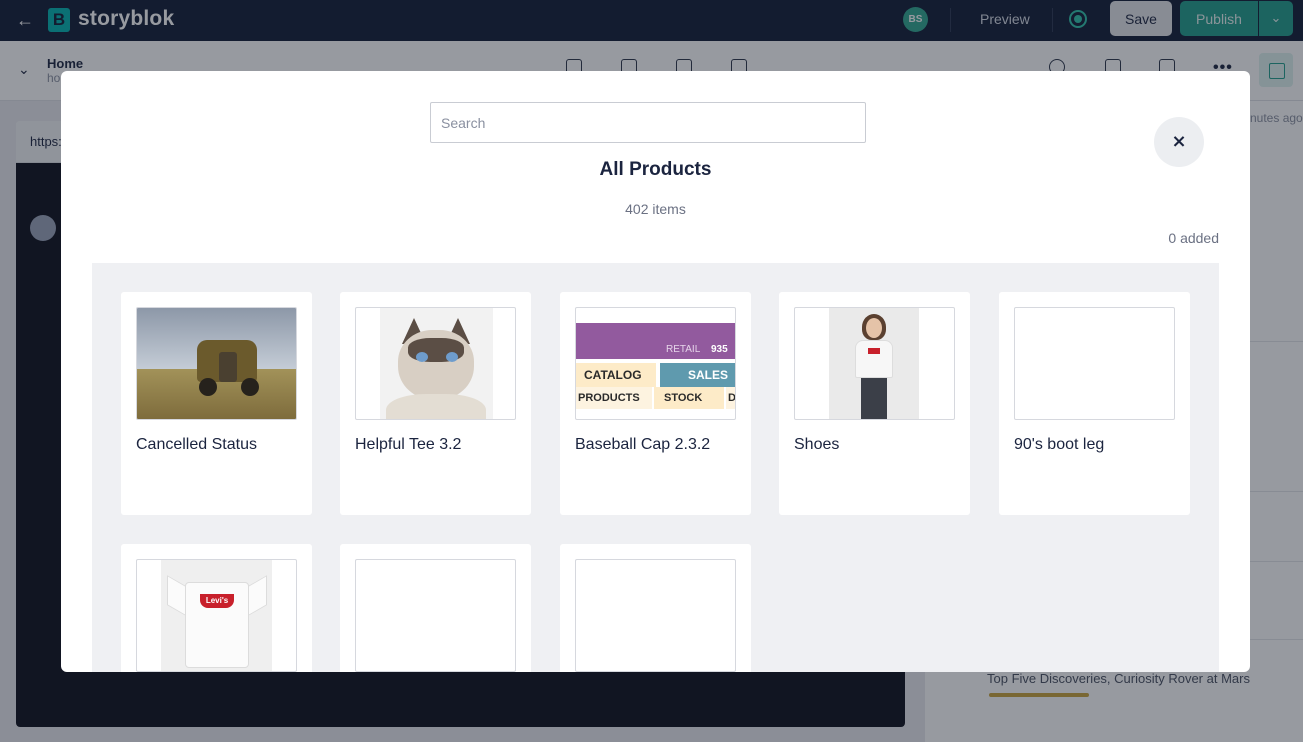 Image resolution: width=1303 pixels, height=742 pixels. Describe the element at coordinates (196, 444) in the screenshot. I see `product-name: Cancelled Status` at that location.